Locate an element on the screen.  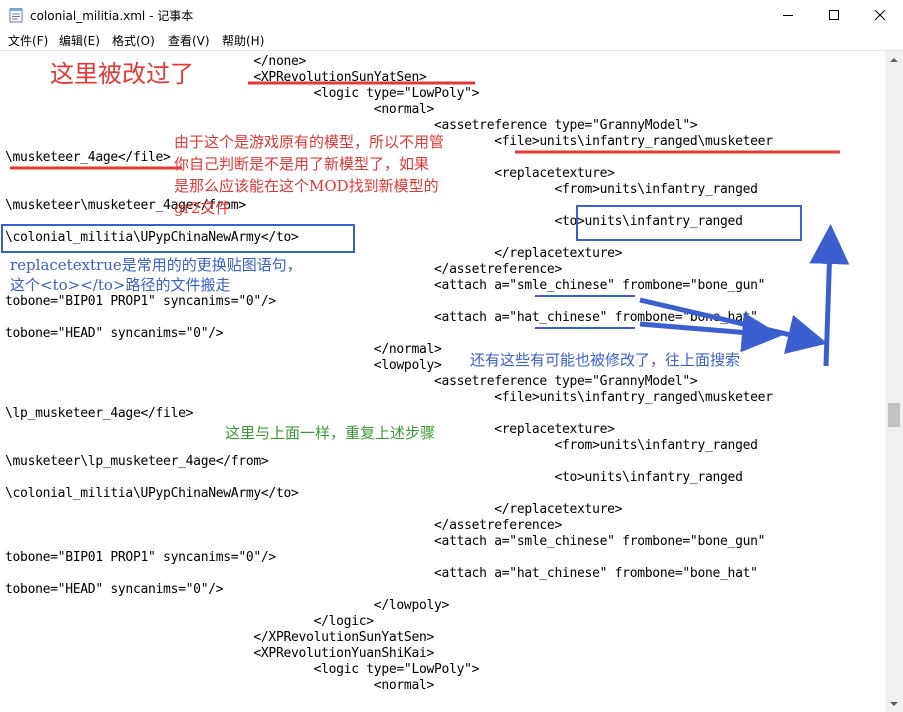
code-line: <assetreference type="GrannyModel"> is located at coordinates (351, 381).